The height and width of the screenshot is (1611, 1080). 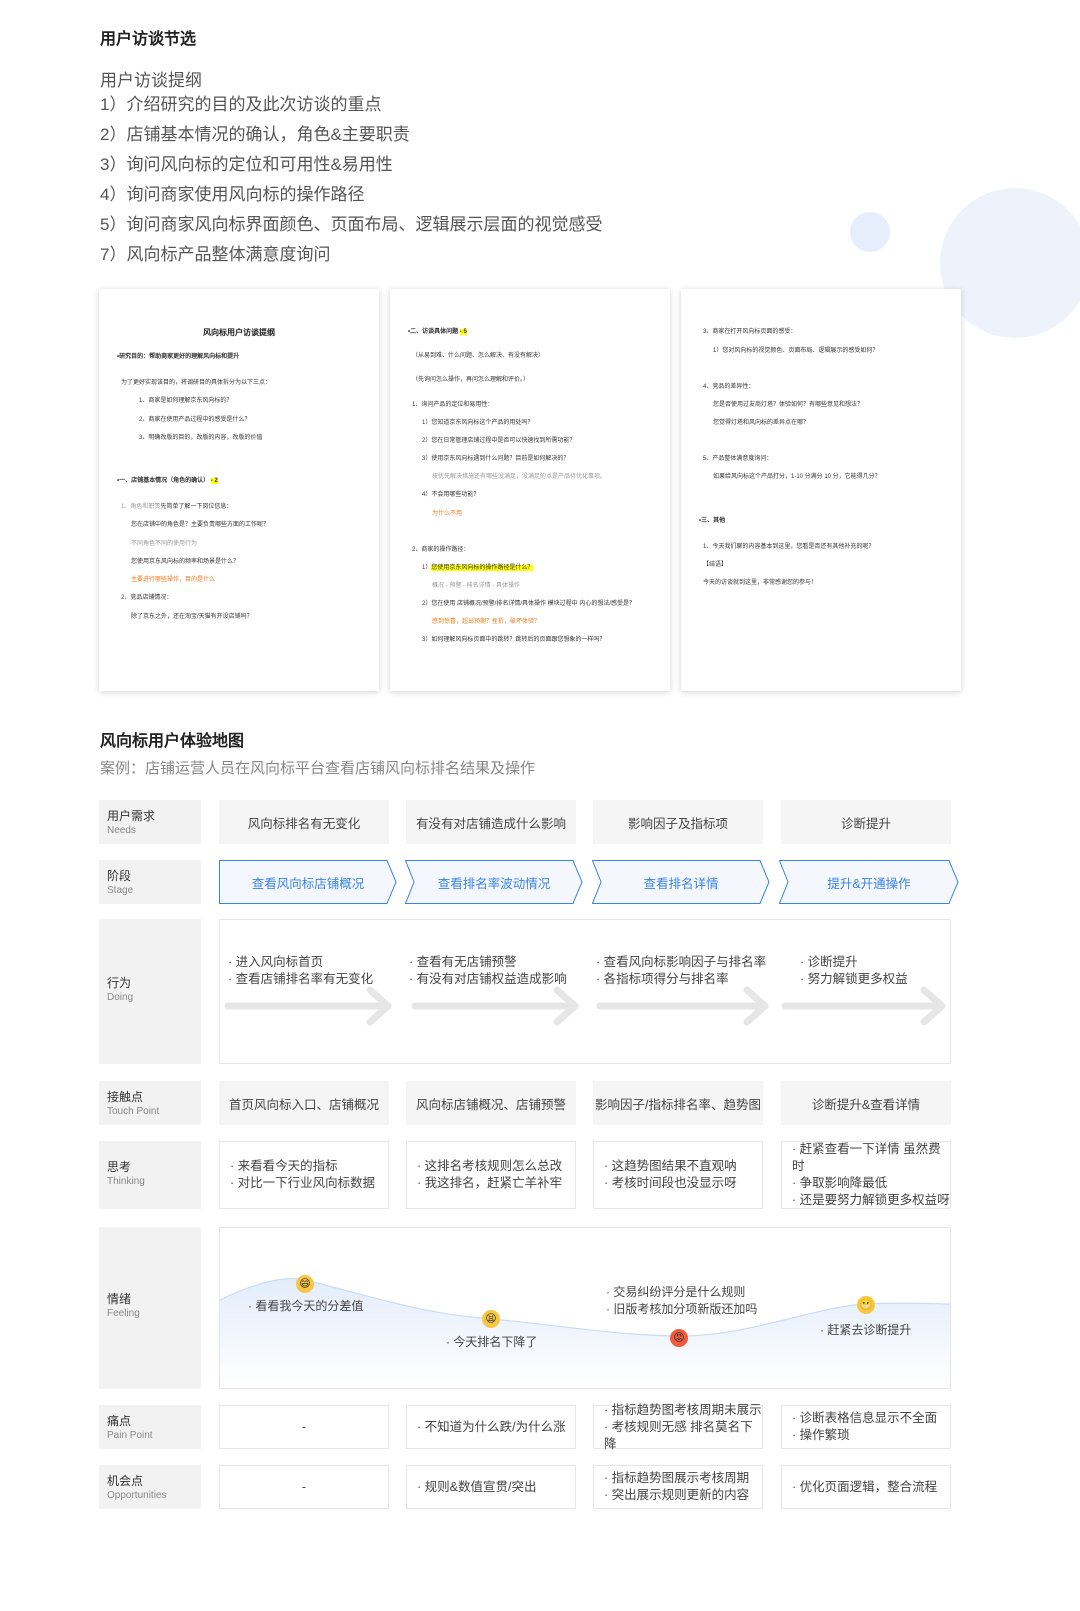 I want to click on doing-line: · 诊断提升, so click(x=829, y=962).